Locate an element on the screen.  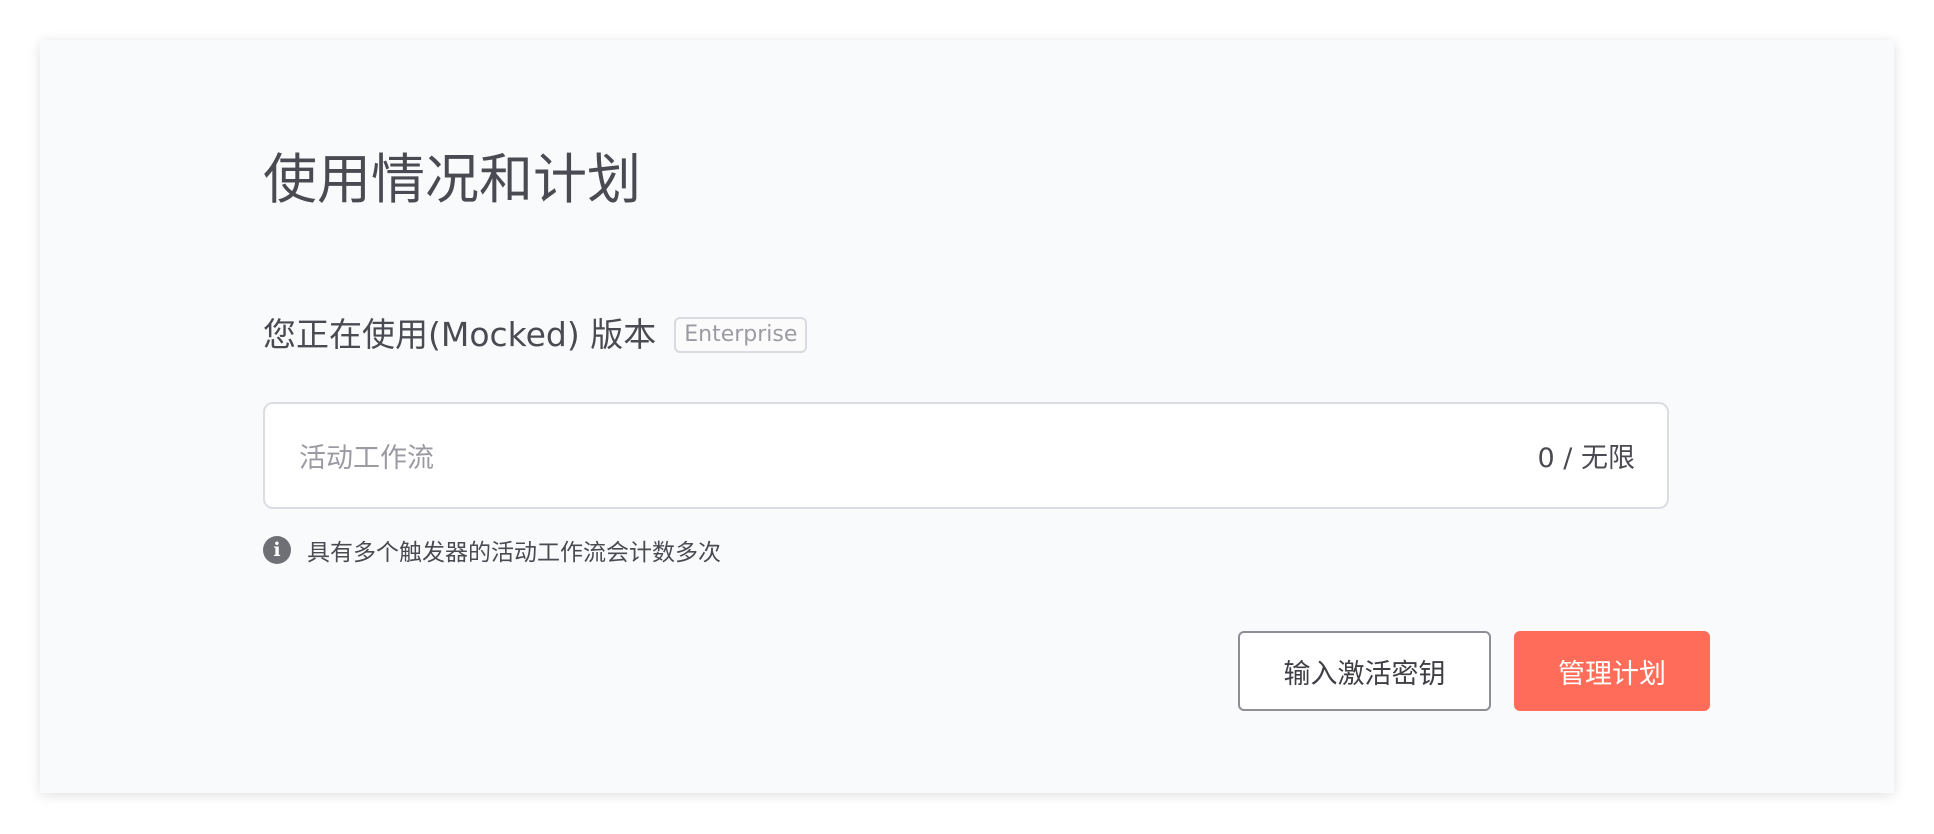
info-text: 具有多个触发器的活动工作流会计数多次 is located at coordinates (514, 553).